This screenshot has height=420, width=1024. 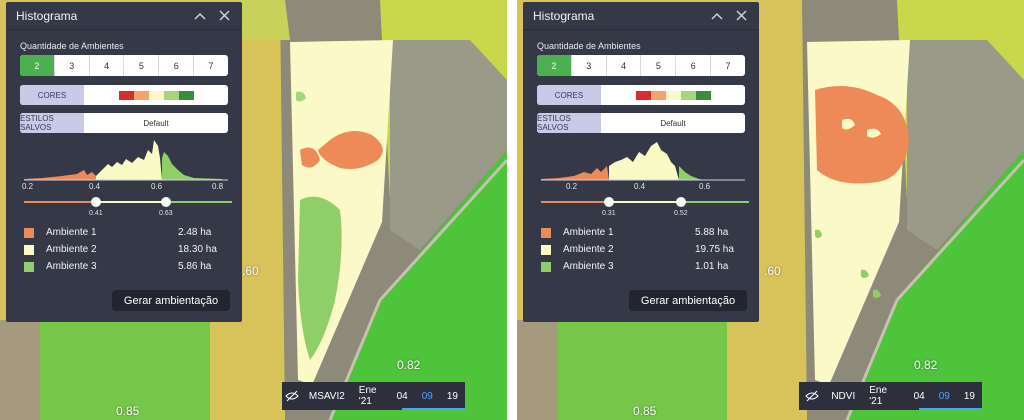 I want to click on panel-title: Histograma, so click(x=47, y=15).